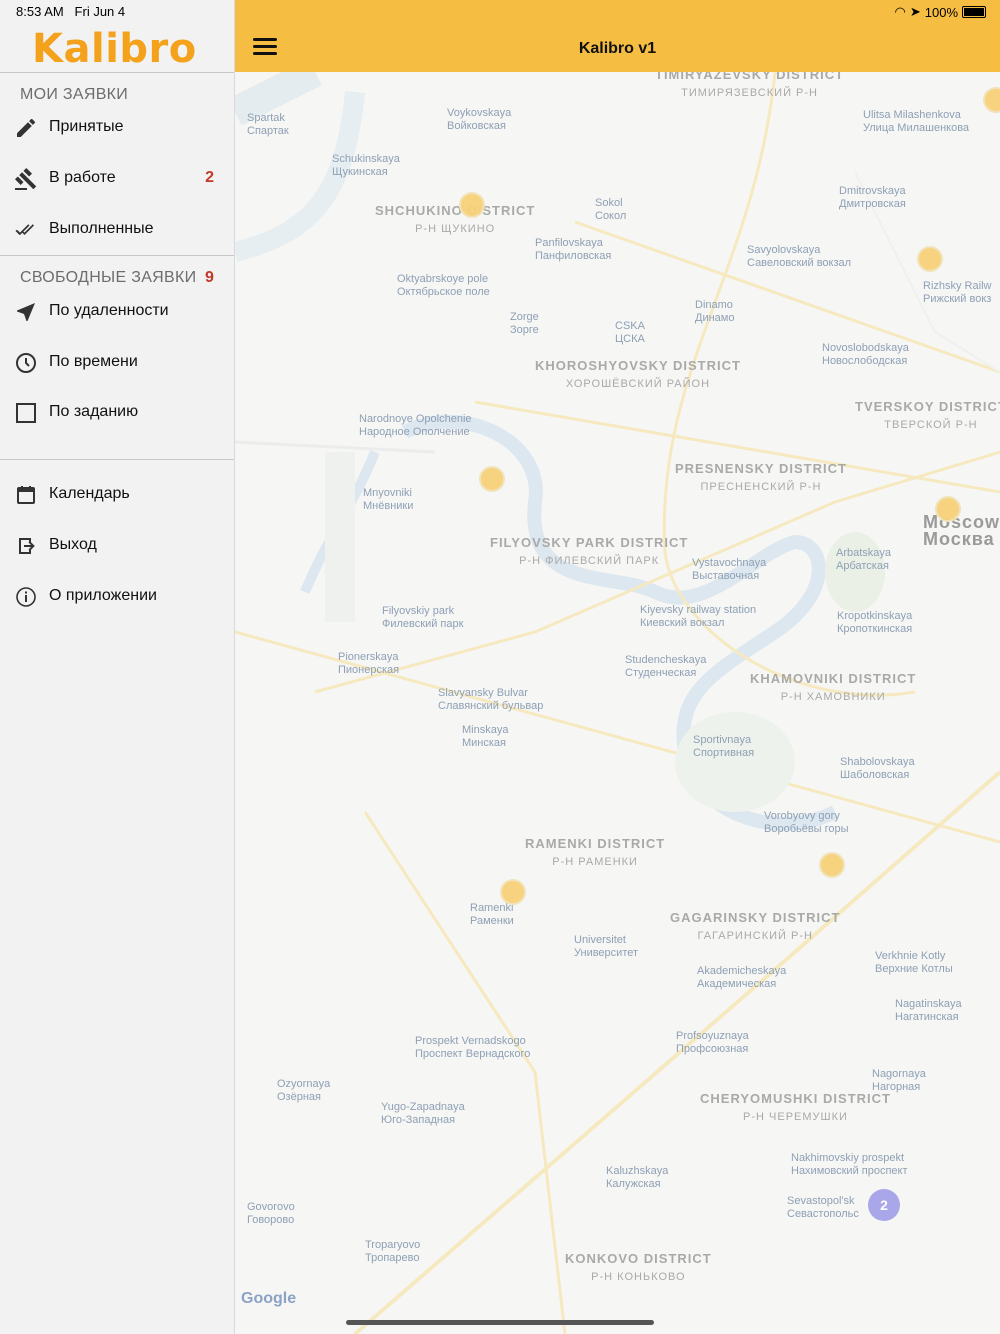 The image size is (1000, 1334). Describe the element at coordinates (443, 285) in the screenshot. I see `map-label: Oktyabrskoye pole Октябрьское поле` at that location.